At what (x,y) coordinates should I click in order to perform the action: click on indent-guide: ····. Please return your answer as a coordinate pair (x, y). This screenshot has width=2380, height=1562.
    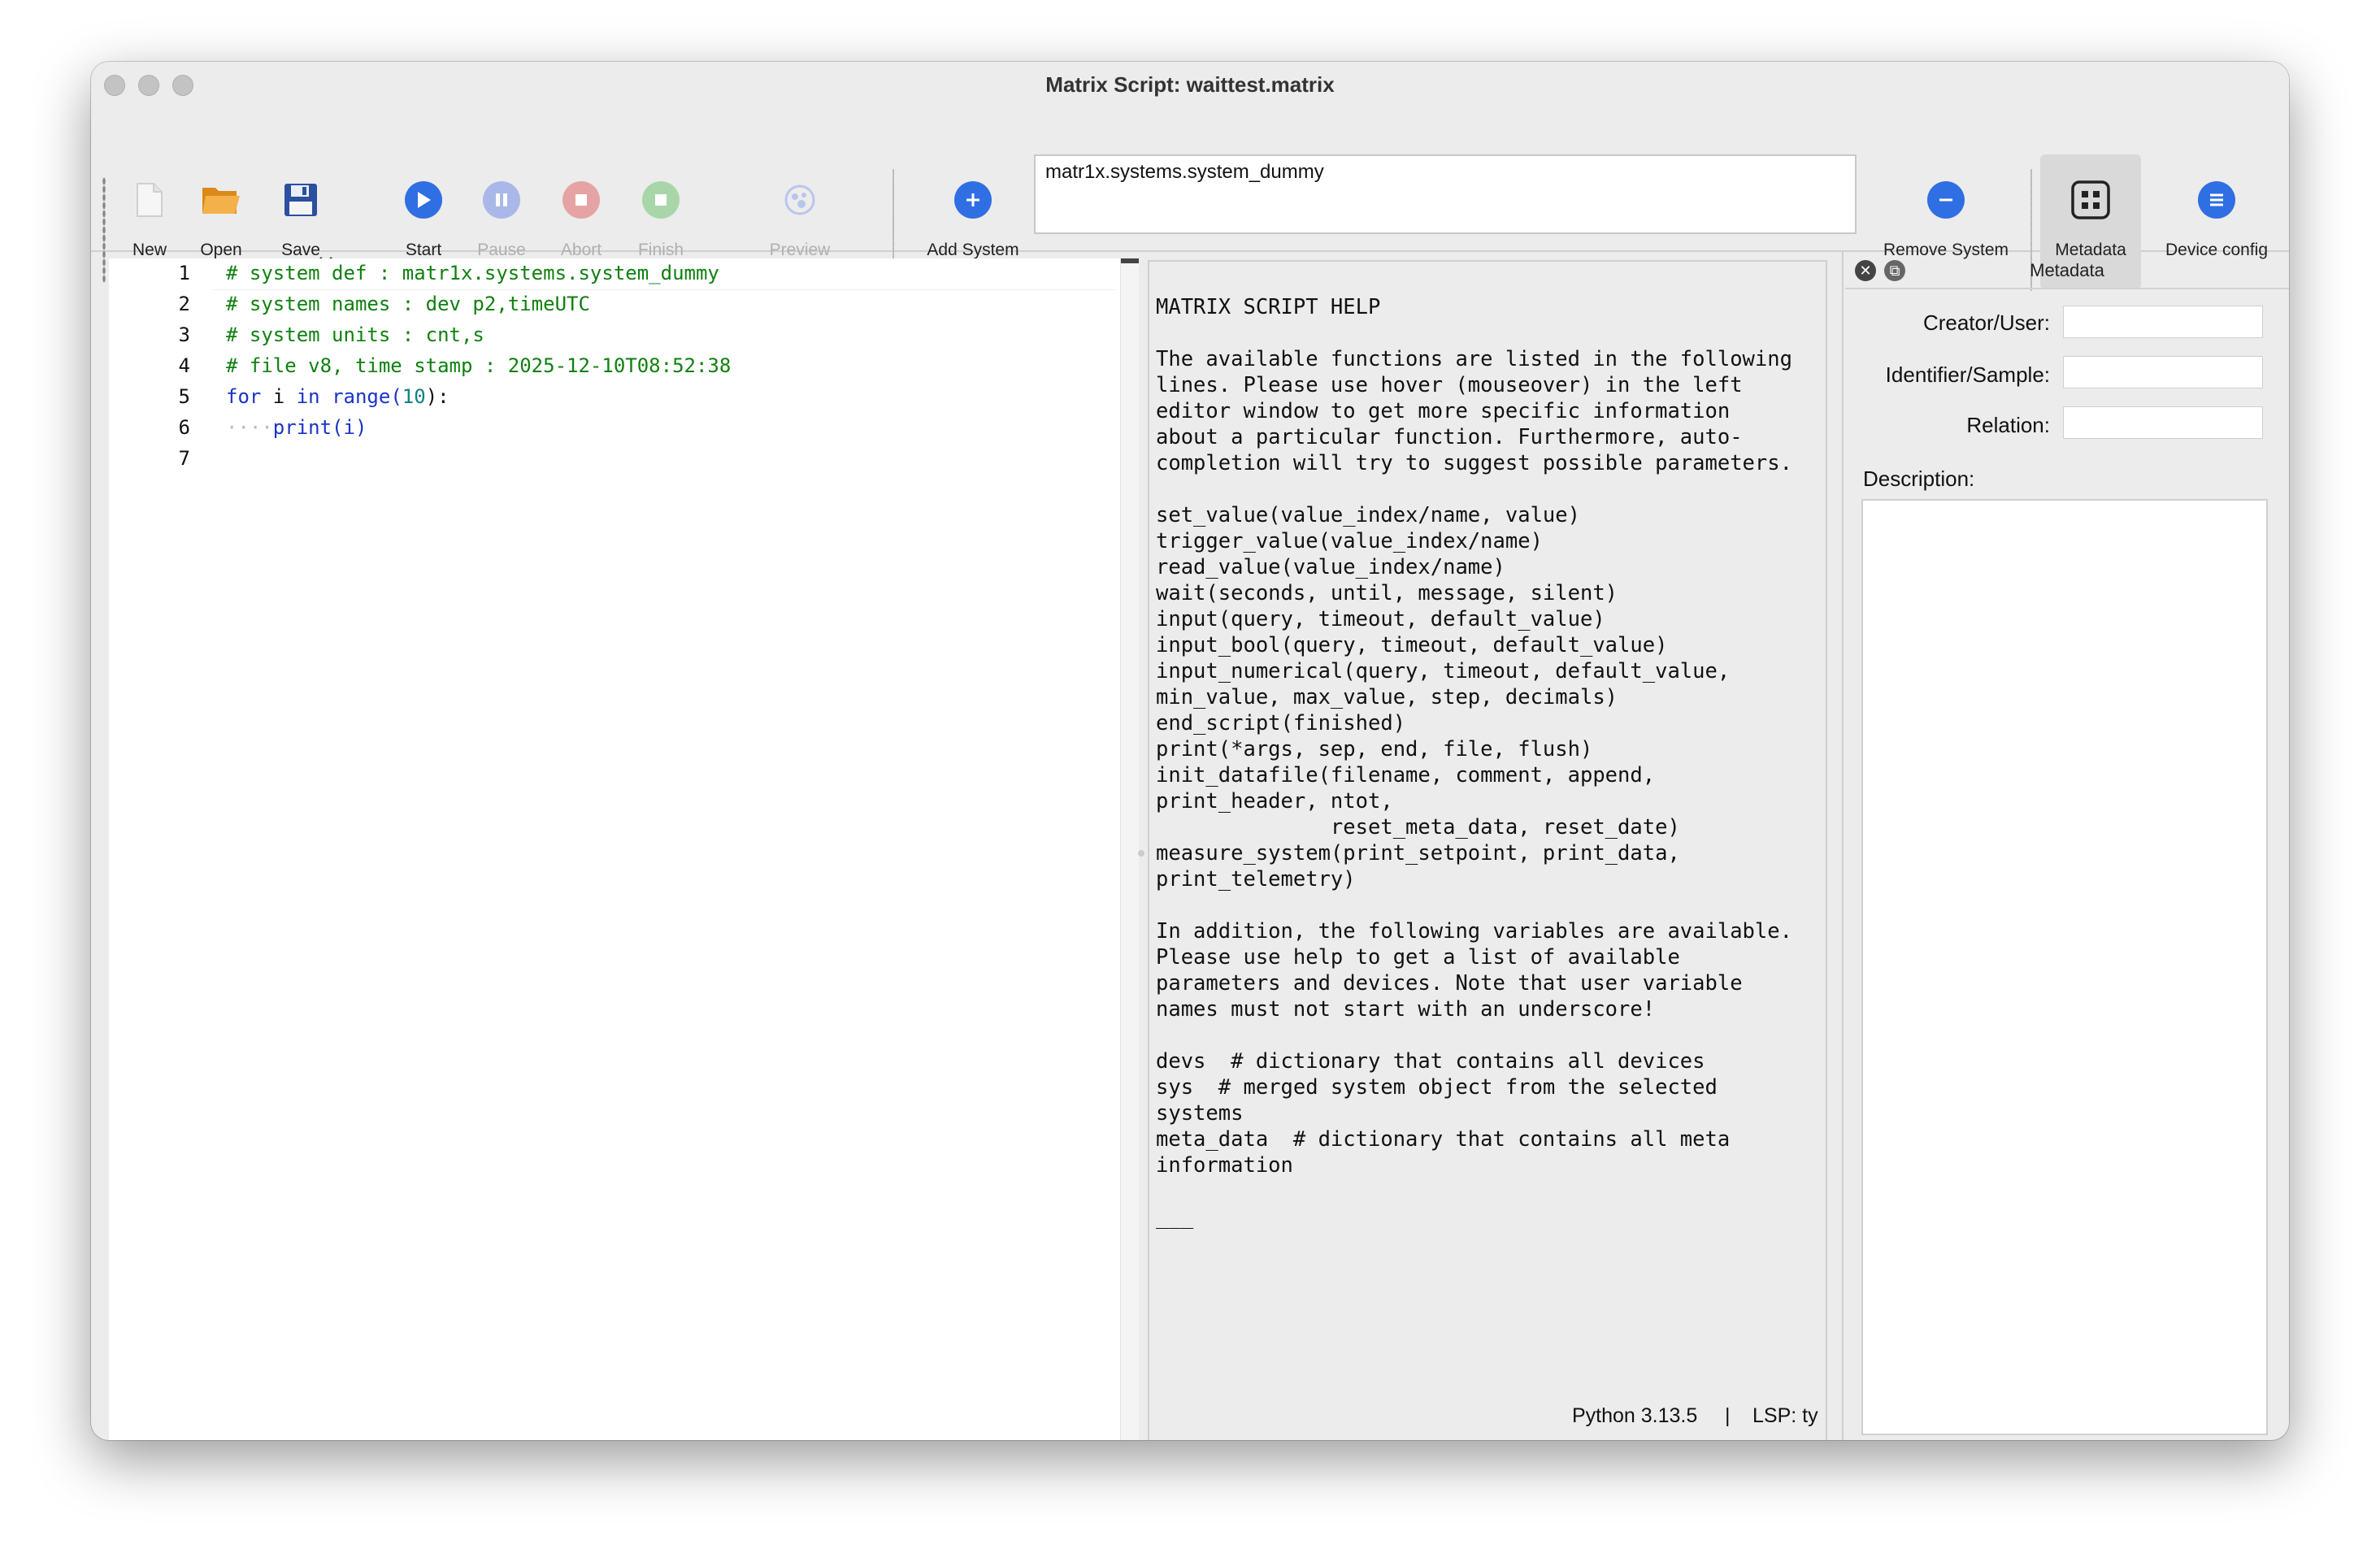
    Looking at the image, I should click on (250, 428).